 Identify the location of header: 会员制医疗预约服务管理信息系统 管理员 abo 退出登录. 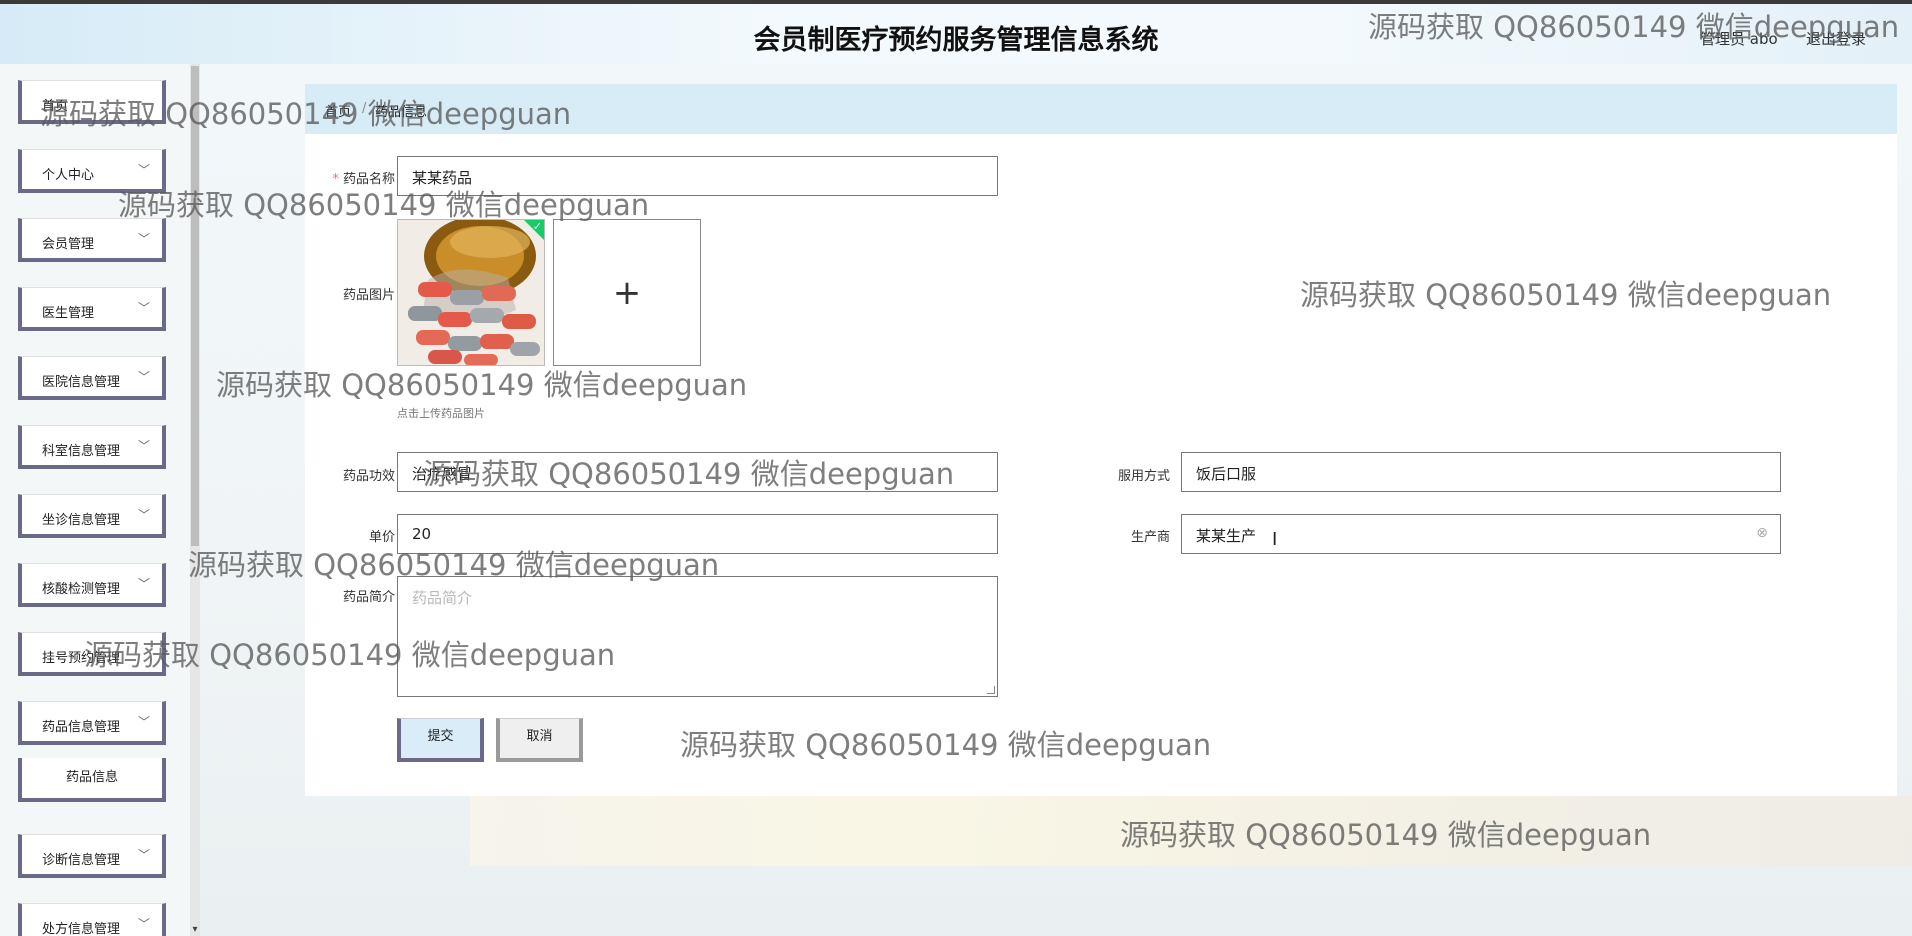
(956, 34).